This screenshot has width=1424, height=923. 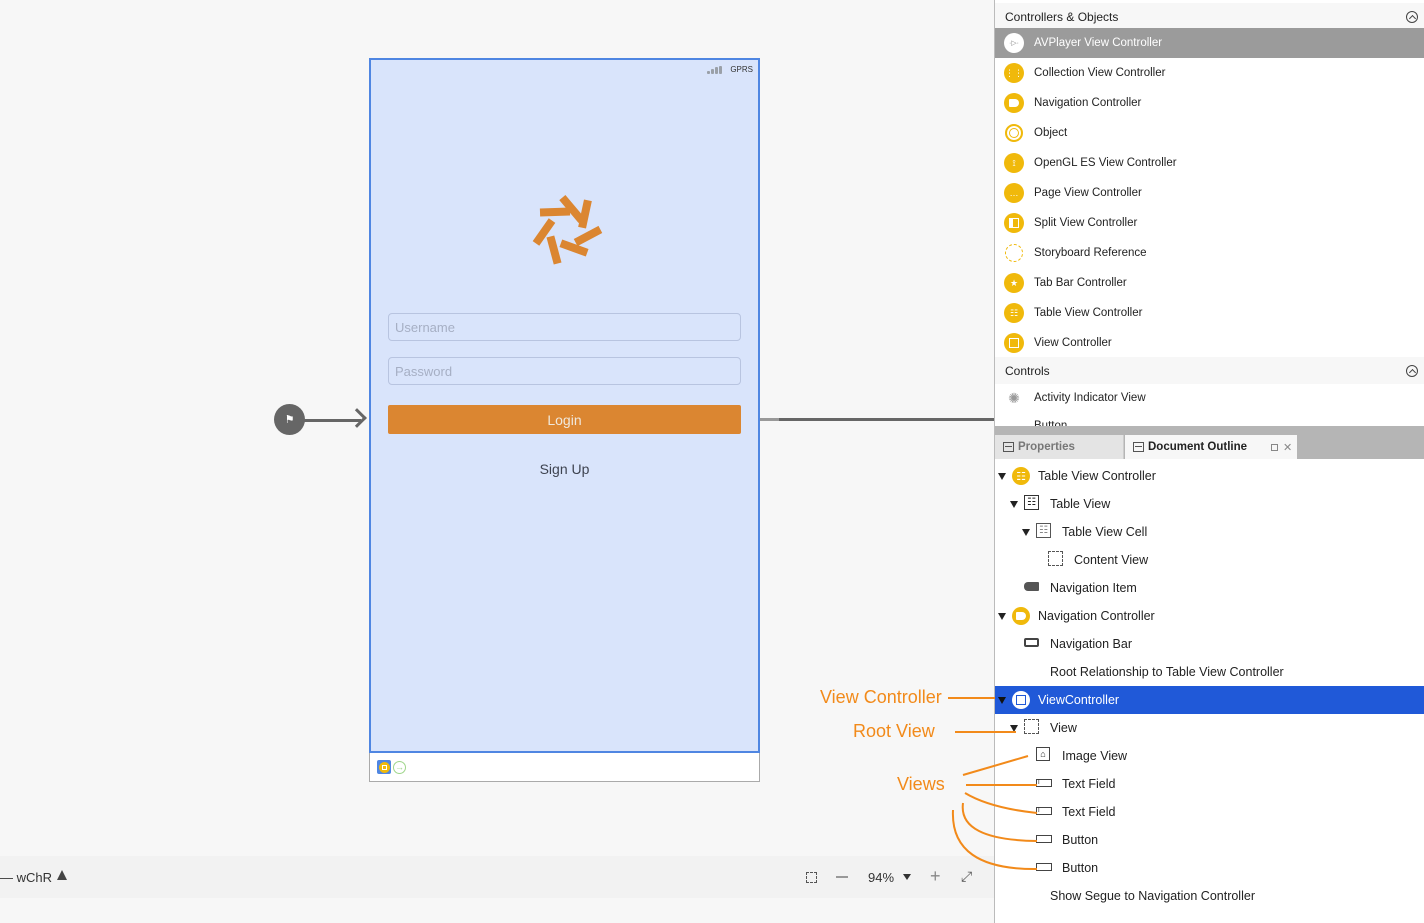 I want to click on detach-icon, so click(x=1274, y=447).